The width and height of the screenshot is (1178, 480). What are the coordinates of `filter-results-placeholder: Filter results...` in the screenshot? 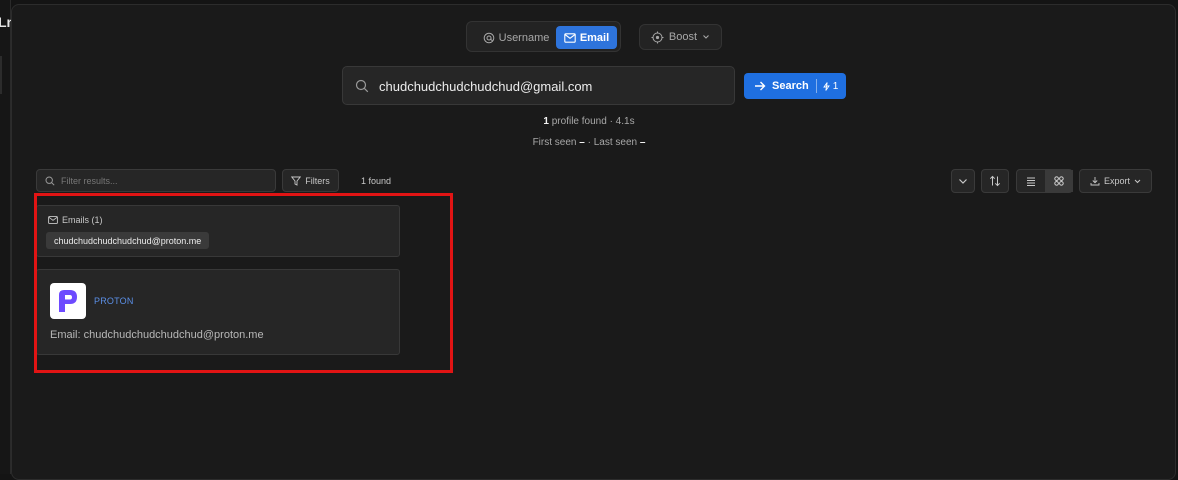 It's located at (89, 181).